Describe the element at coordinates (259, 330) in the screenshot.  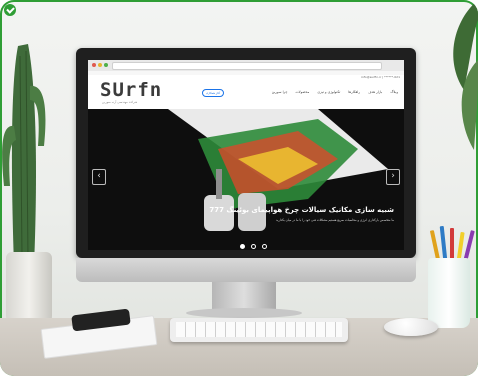
I see `keyboard` at that location.